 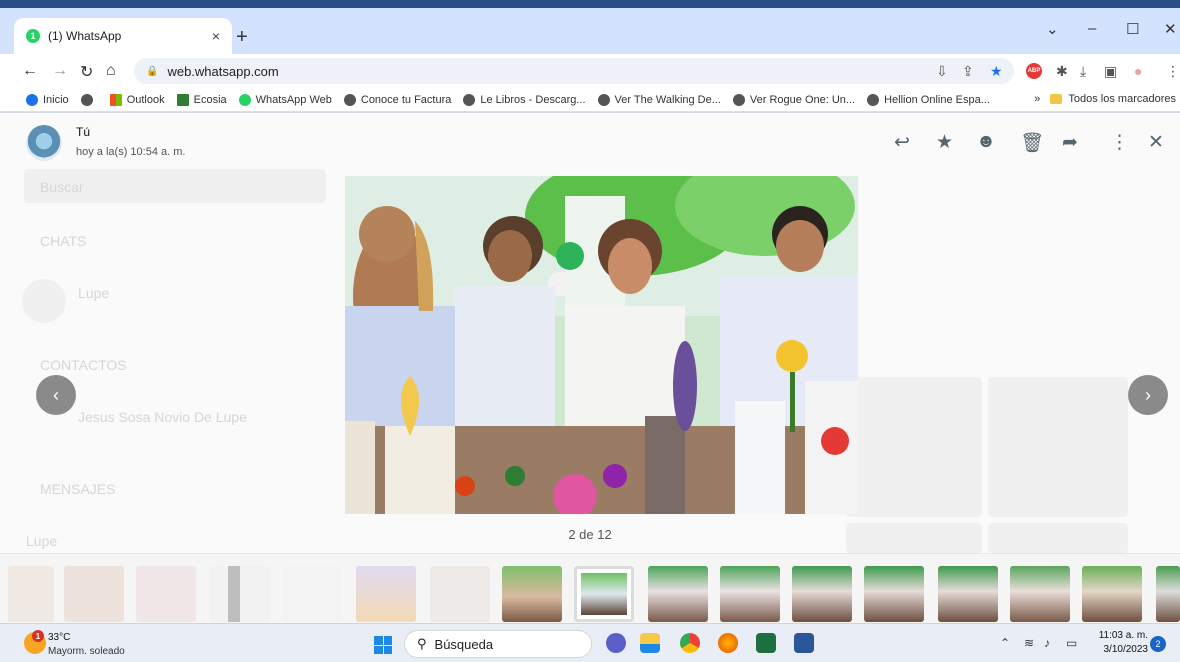 What do you see at coordinates (766, 643) in the screenshot?
I see `excel-icon` at bounding box center [766, 643].